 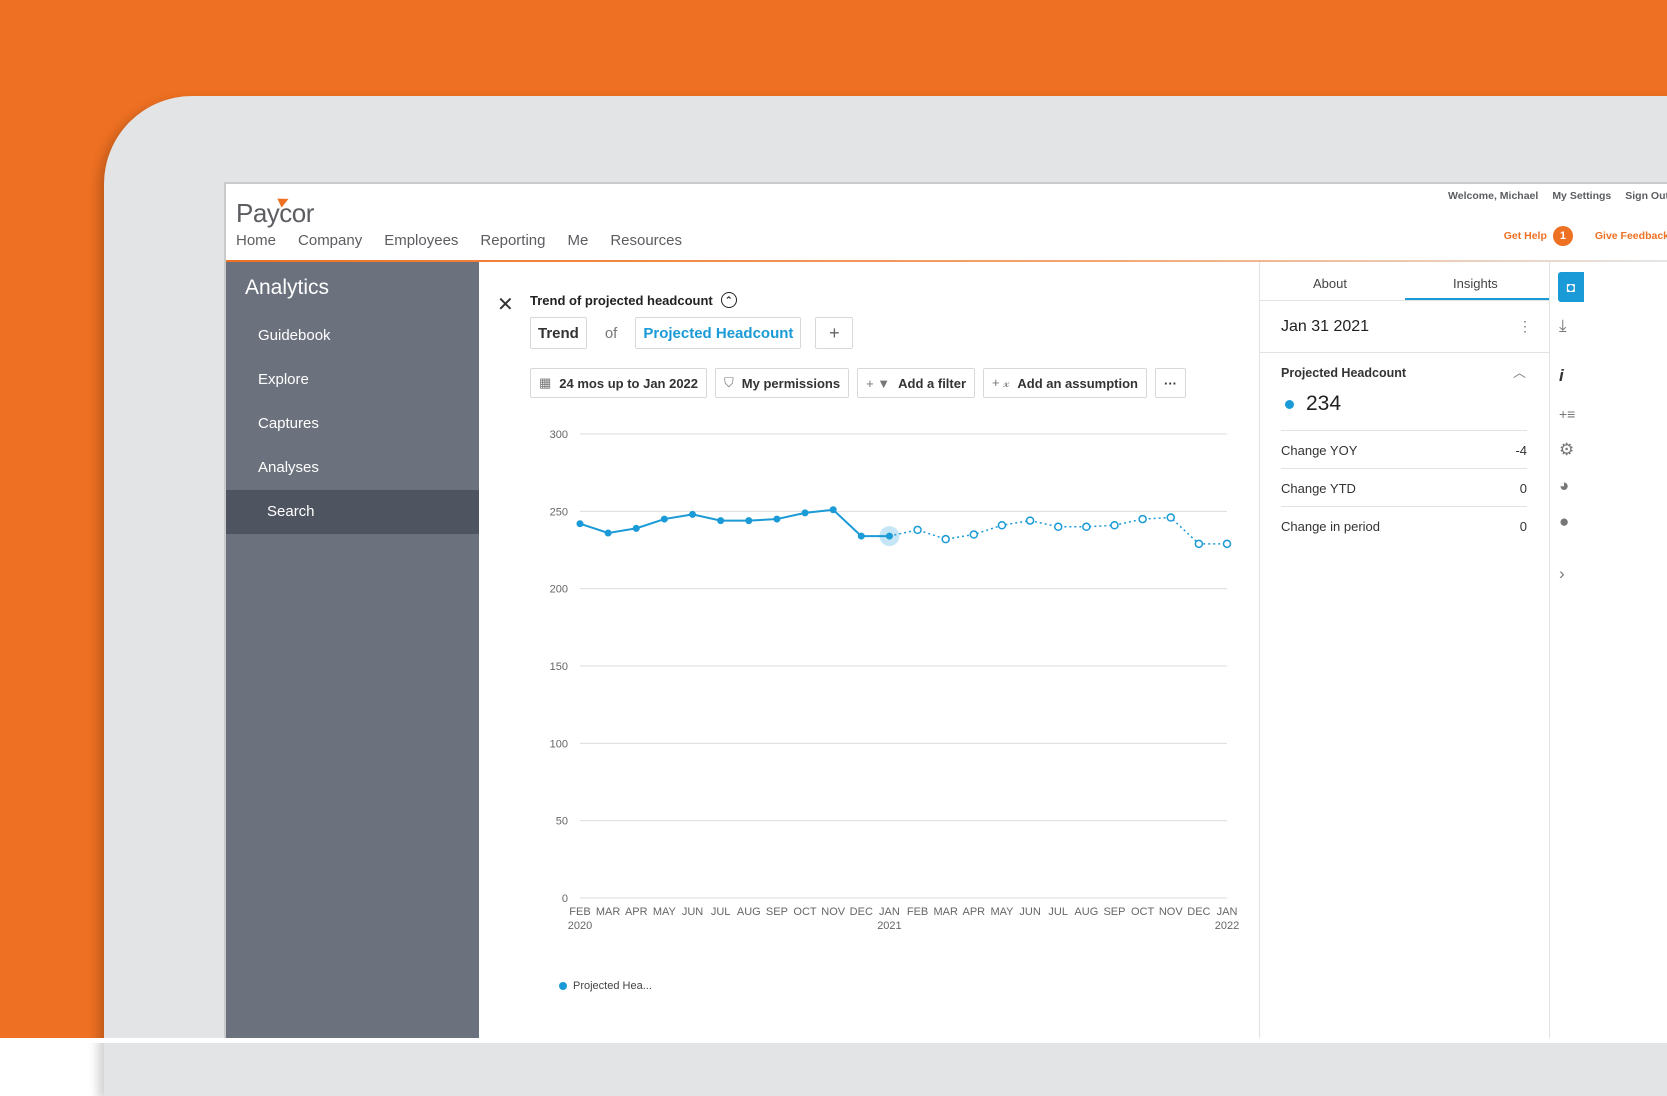 I want to click on y-tick-label: 200, so click(x=559, y=590).